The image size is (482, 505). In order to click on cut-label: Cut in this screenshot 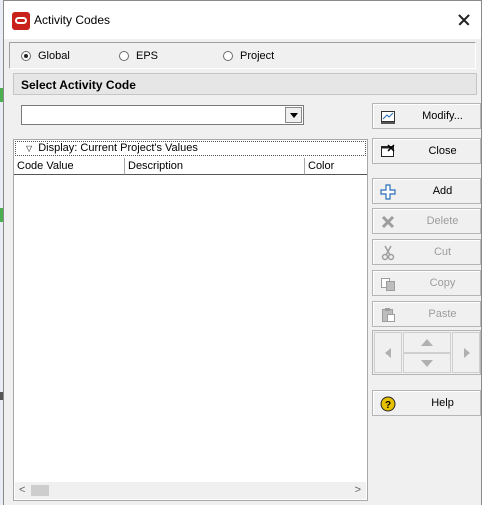, I will do `click(442, 252)`.